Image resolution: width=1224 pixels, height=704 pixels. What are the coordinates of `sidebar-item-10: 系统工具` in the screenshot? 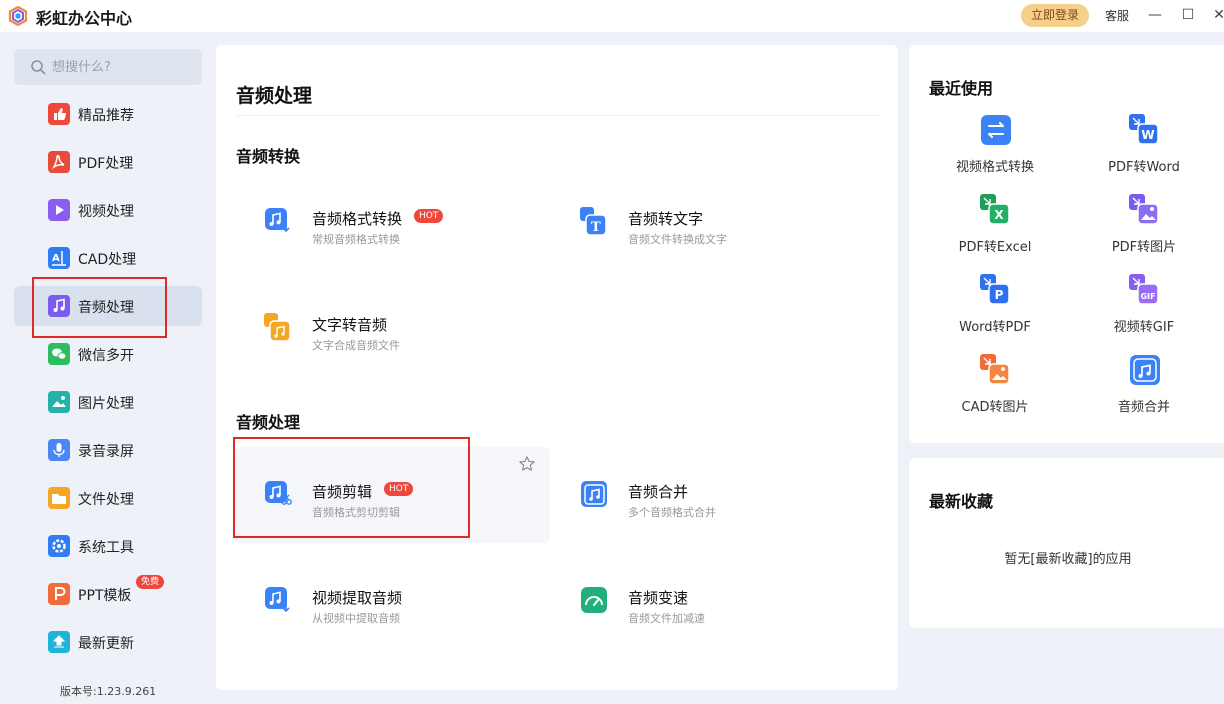 It's located at (108, 546).